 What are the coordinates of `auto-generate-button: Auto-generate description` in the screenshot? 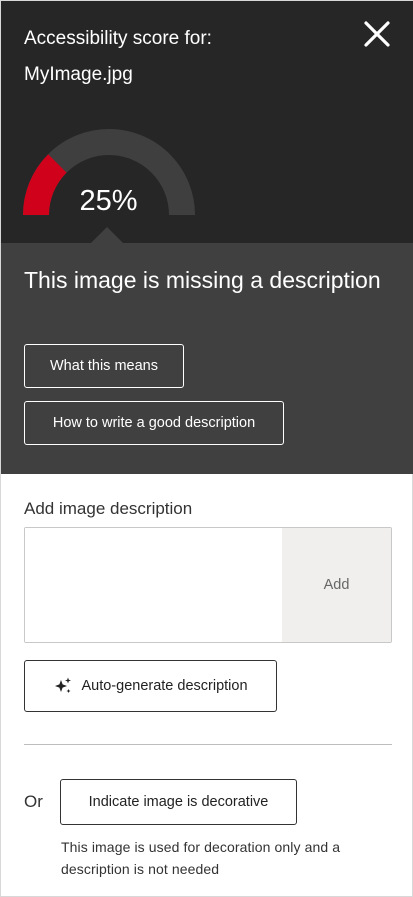 It's located at (150, 686).